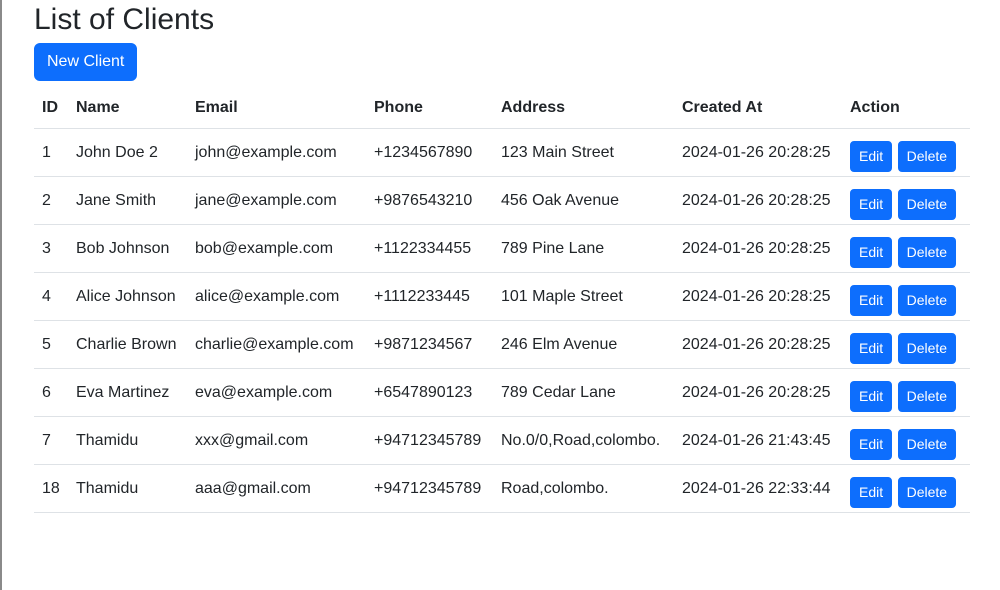 The height and width of the screenshot is (590, 1000). Describe the element at coordinates (583, 344) in the screenshot. I see `cell-address: 246 Elm Avenue` at that location.